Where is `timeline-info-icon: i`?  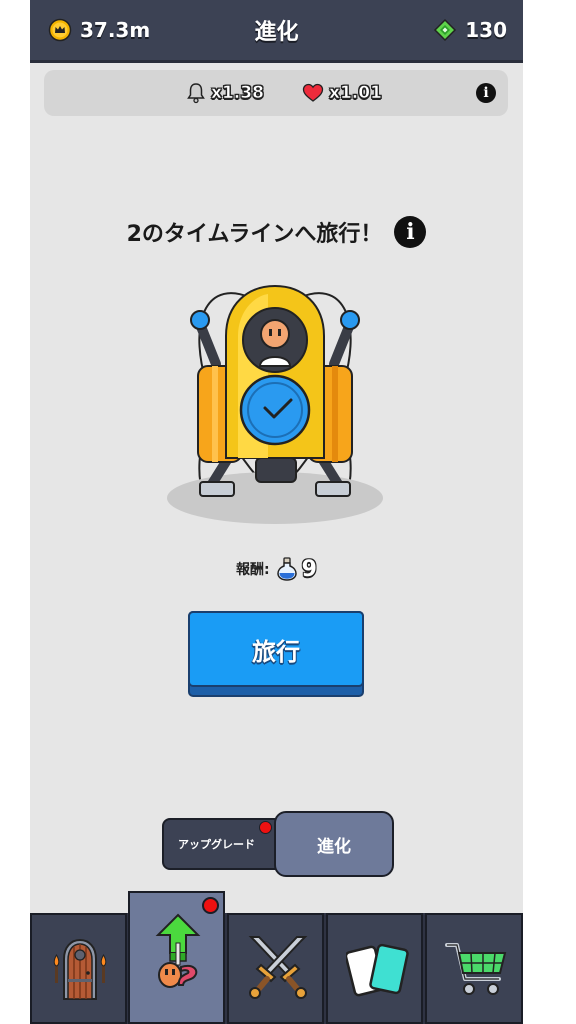 timeline-info-icon: i is located at coordinates (410, 232).